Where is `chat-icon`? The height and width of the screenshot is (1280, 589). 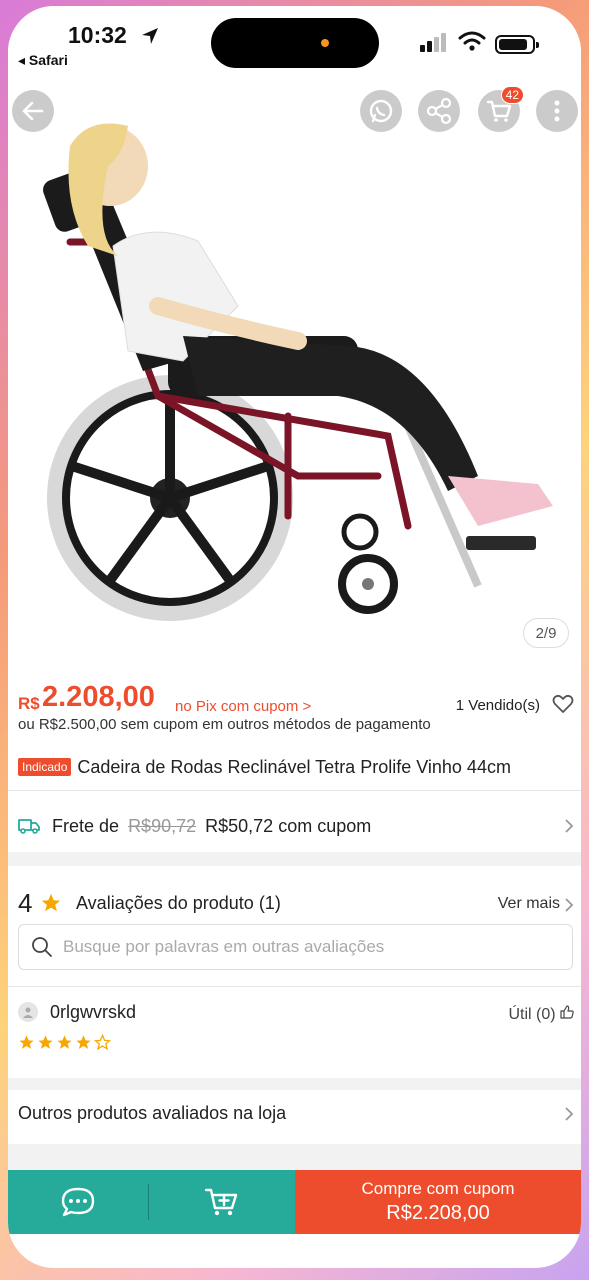 chat-icon is located at coordinates (78, 1202).